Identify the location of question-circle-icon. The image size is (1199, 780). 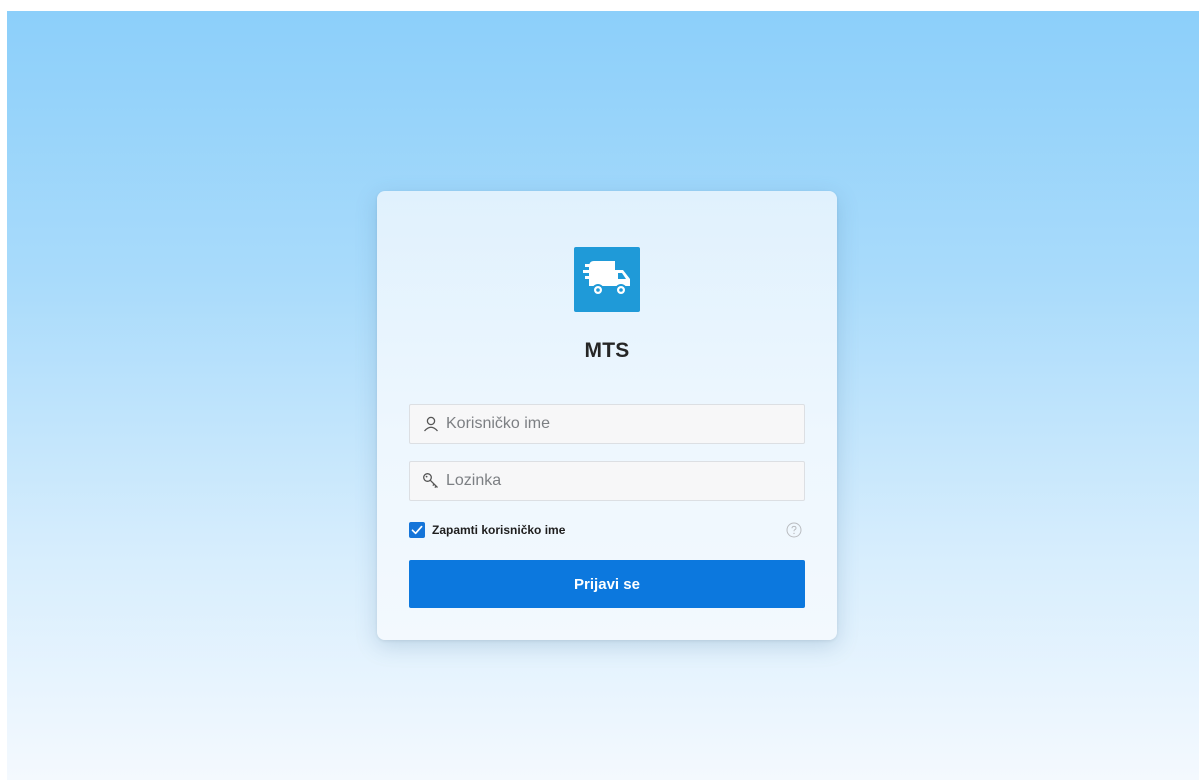
(794, 530).